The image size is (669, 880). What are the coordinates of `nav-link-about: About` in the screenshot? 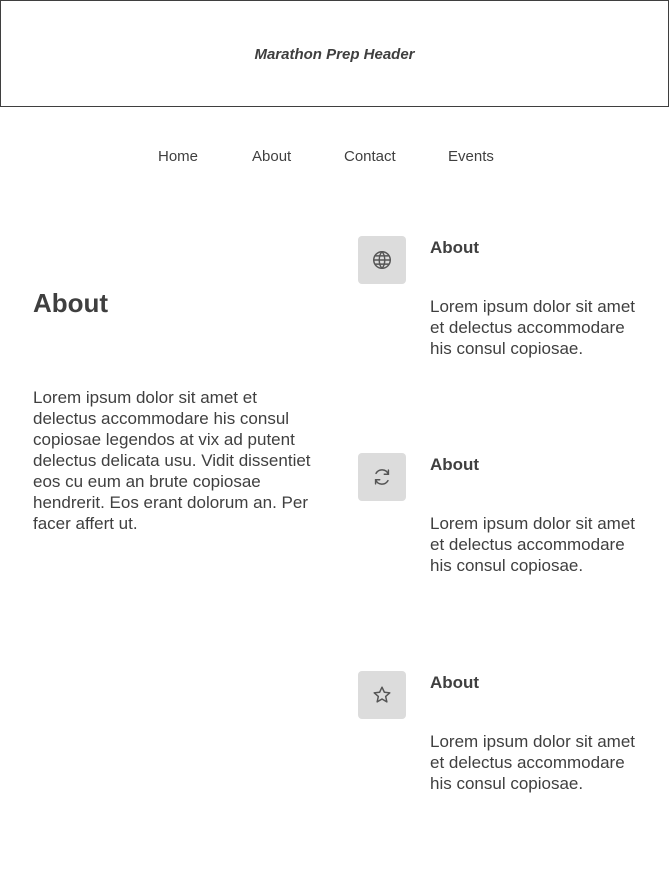 It's located at (271, 156).